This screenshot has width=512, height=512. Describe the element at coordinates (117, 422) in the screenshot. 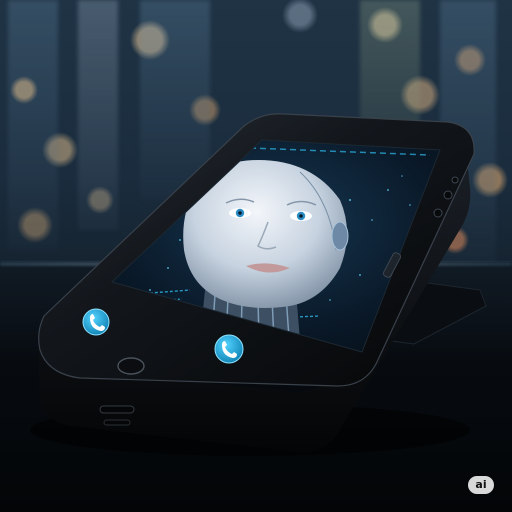

I see `bottom-slot` at that location.